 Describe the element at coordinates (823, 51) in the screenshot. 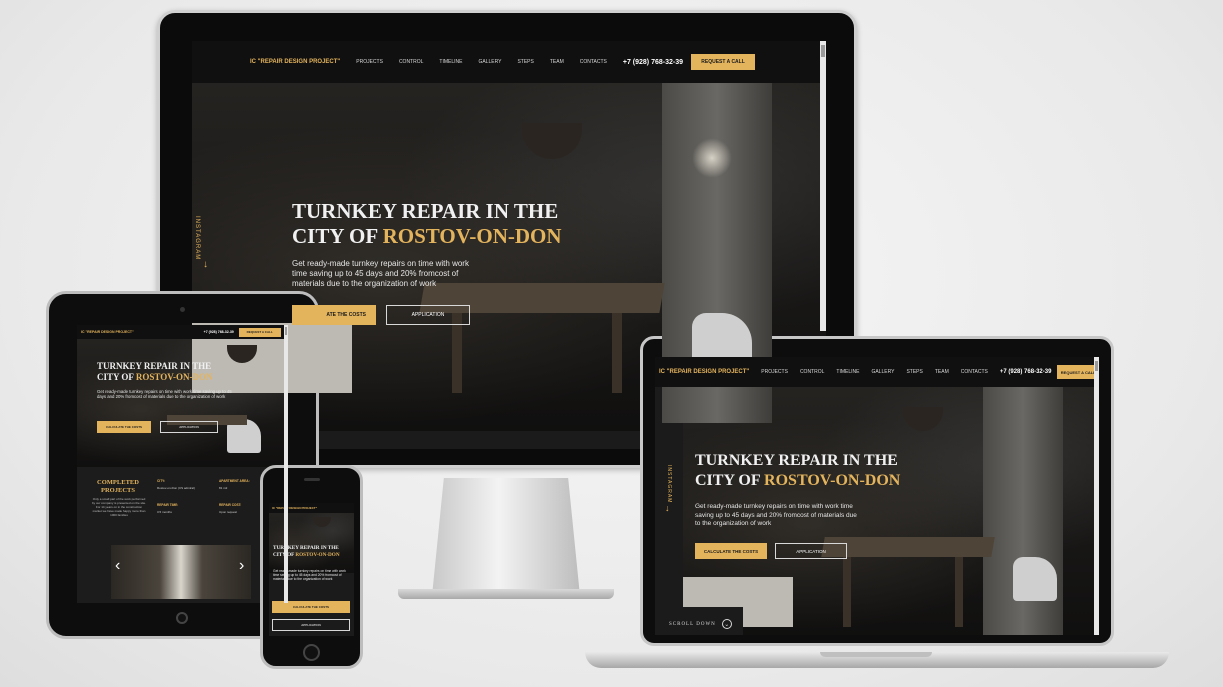

I see `imac-scroll-thumb` at that location.